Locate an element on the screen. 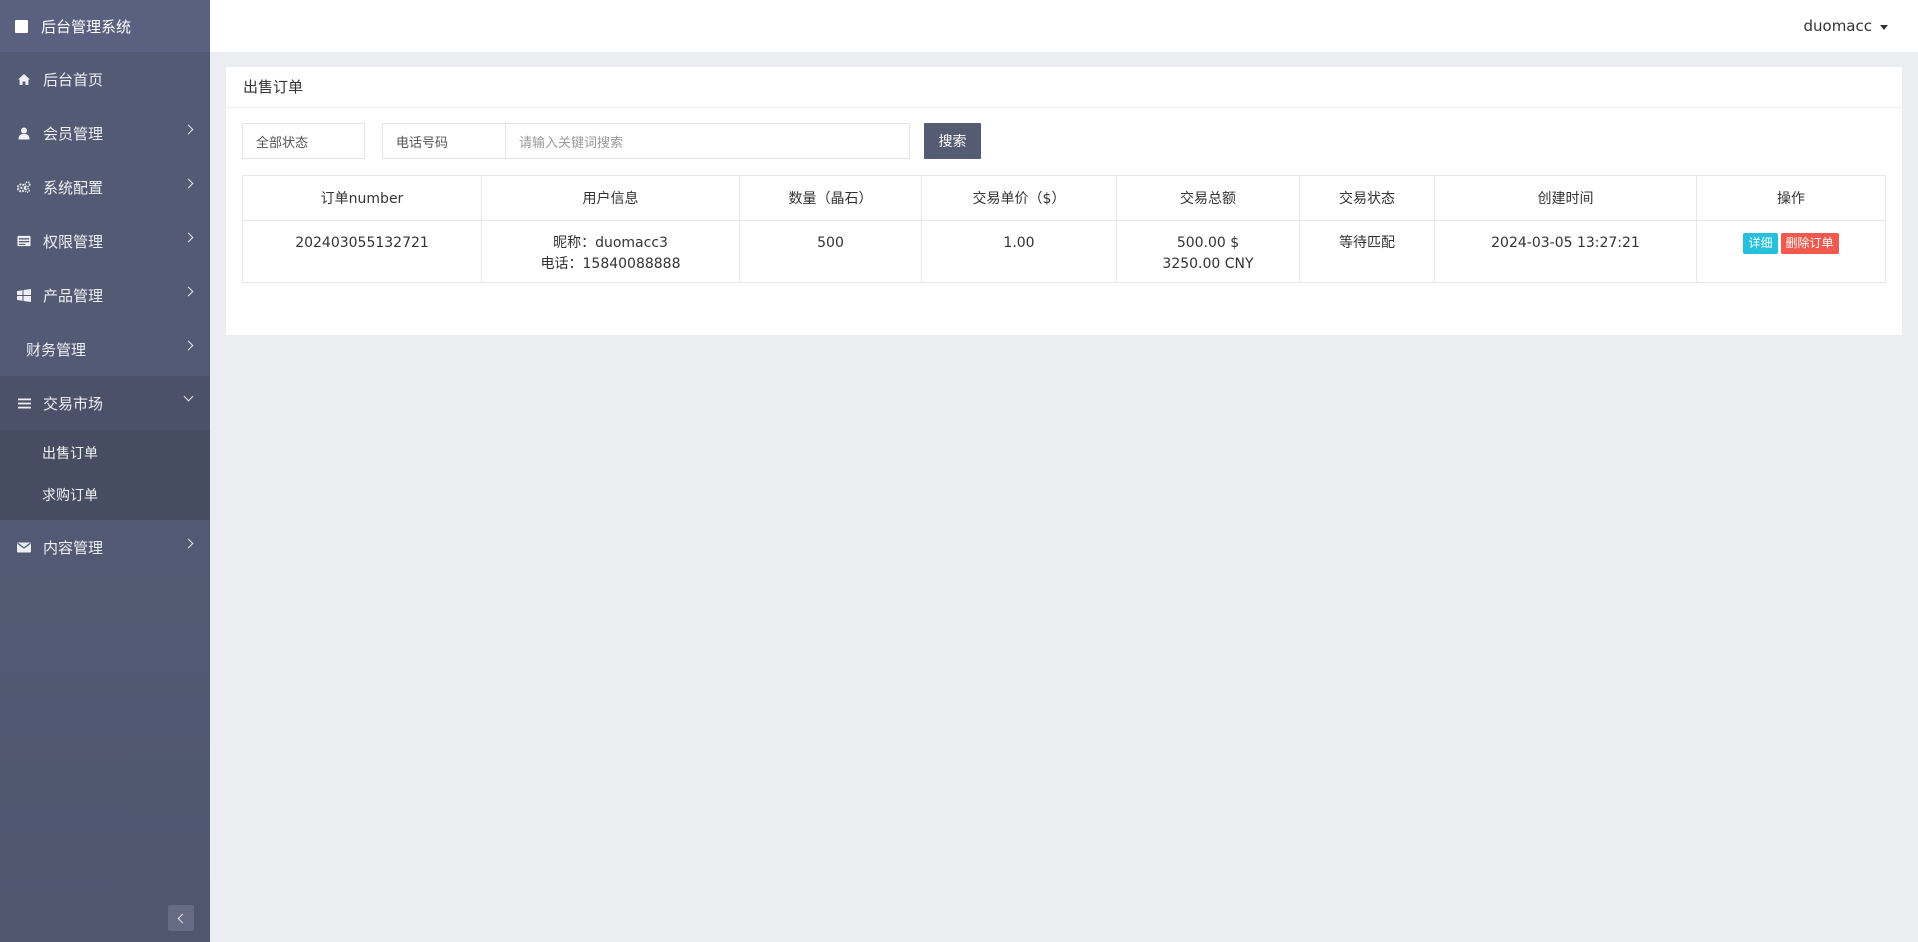 The image size is (1918, 942). sidebar-item-label: 后台首页 is located at coordinates (73, 79).